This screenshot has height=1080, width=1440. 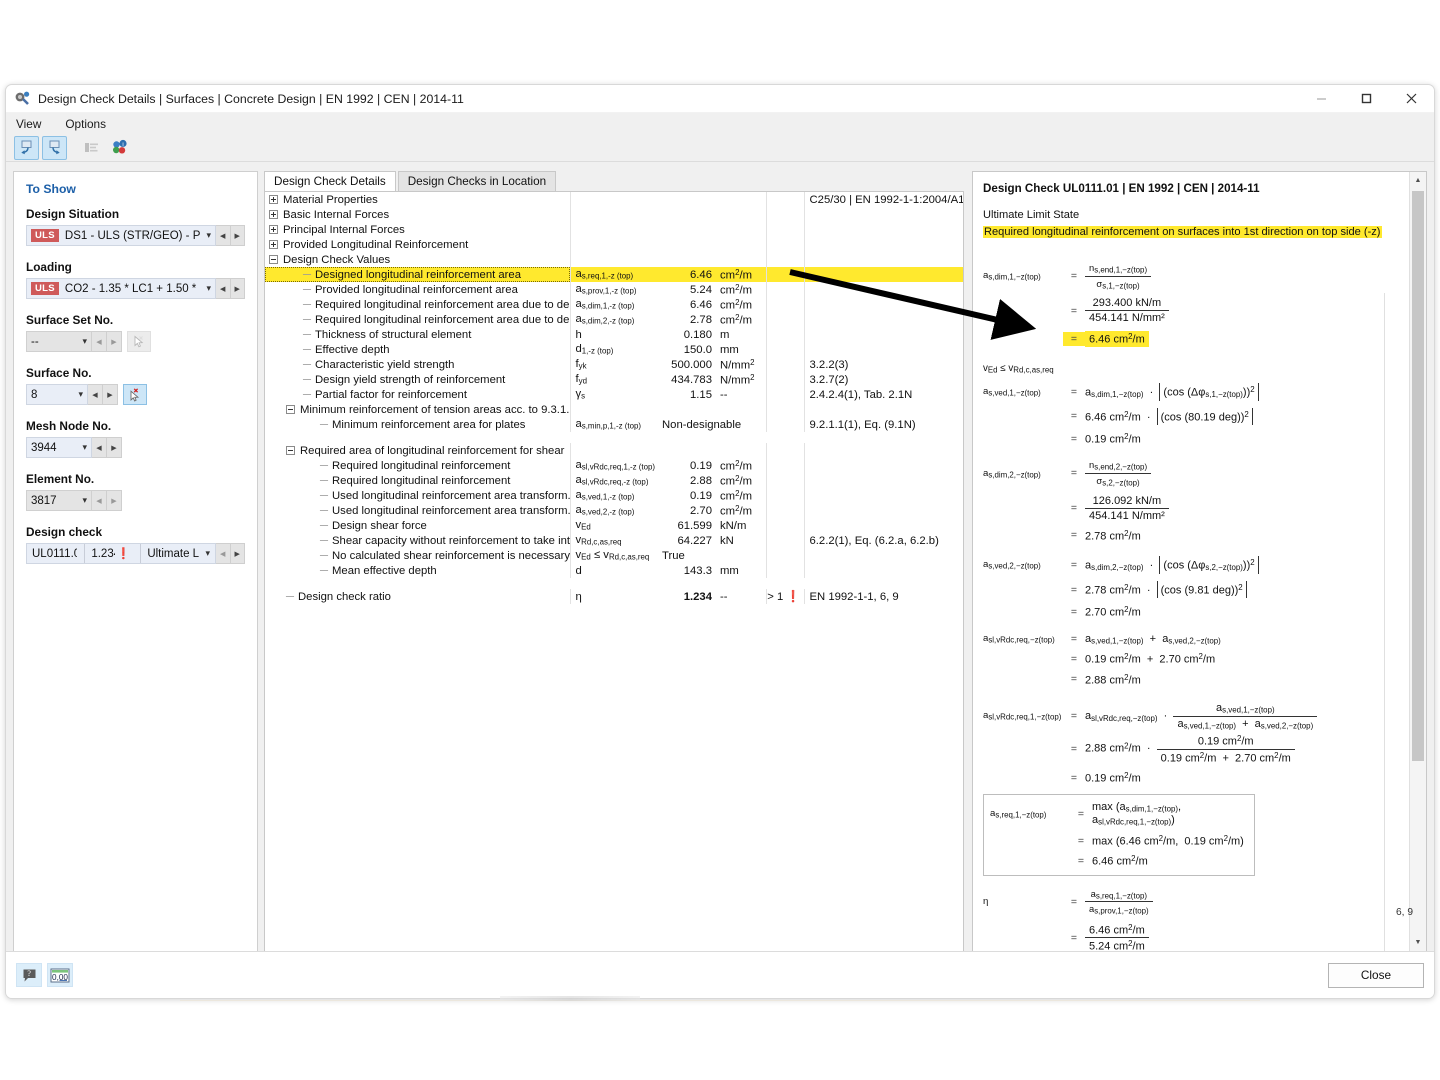 I want to click on design-situation-combo: ULS DS1 - ULS (STR/GEO) - Perm... ▾, so click(x=121, y=235).